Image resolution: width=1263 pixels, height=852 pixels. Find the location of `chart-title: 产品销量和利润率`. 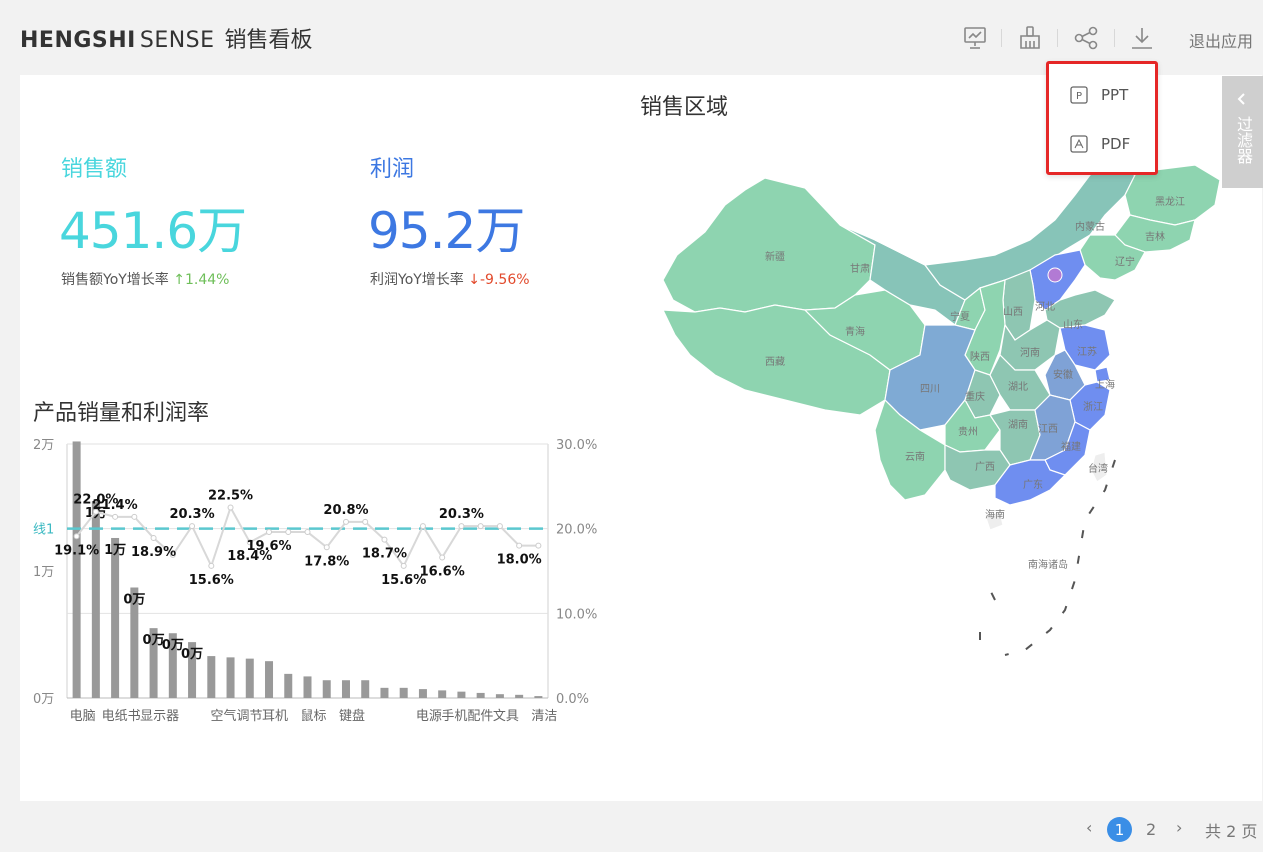

chart-title: 产品销量和利润率 is located at coordinates (121, 413).